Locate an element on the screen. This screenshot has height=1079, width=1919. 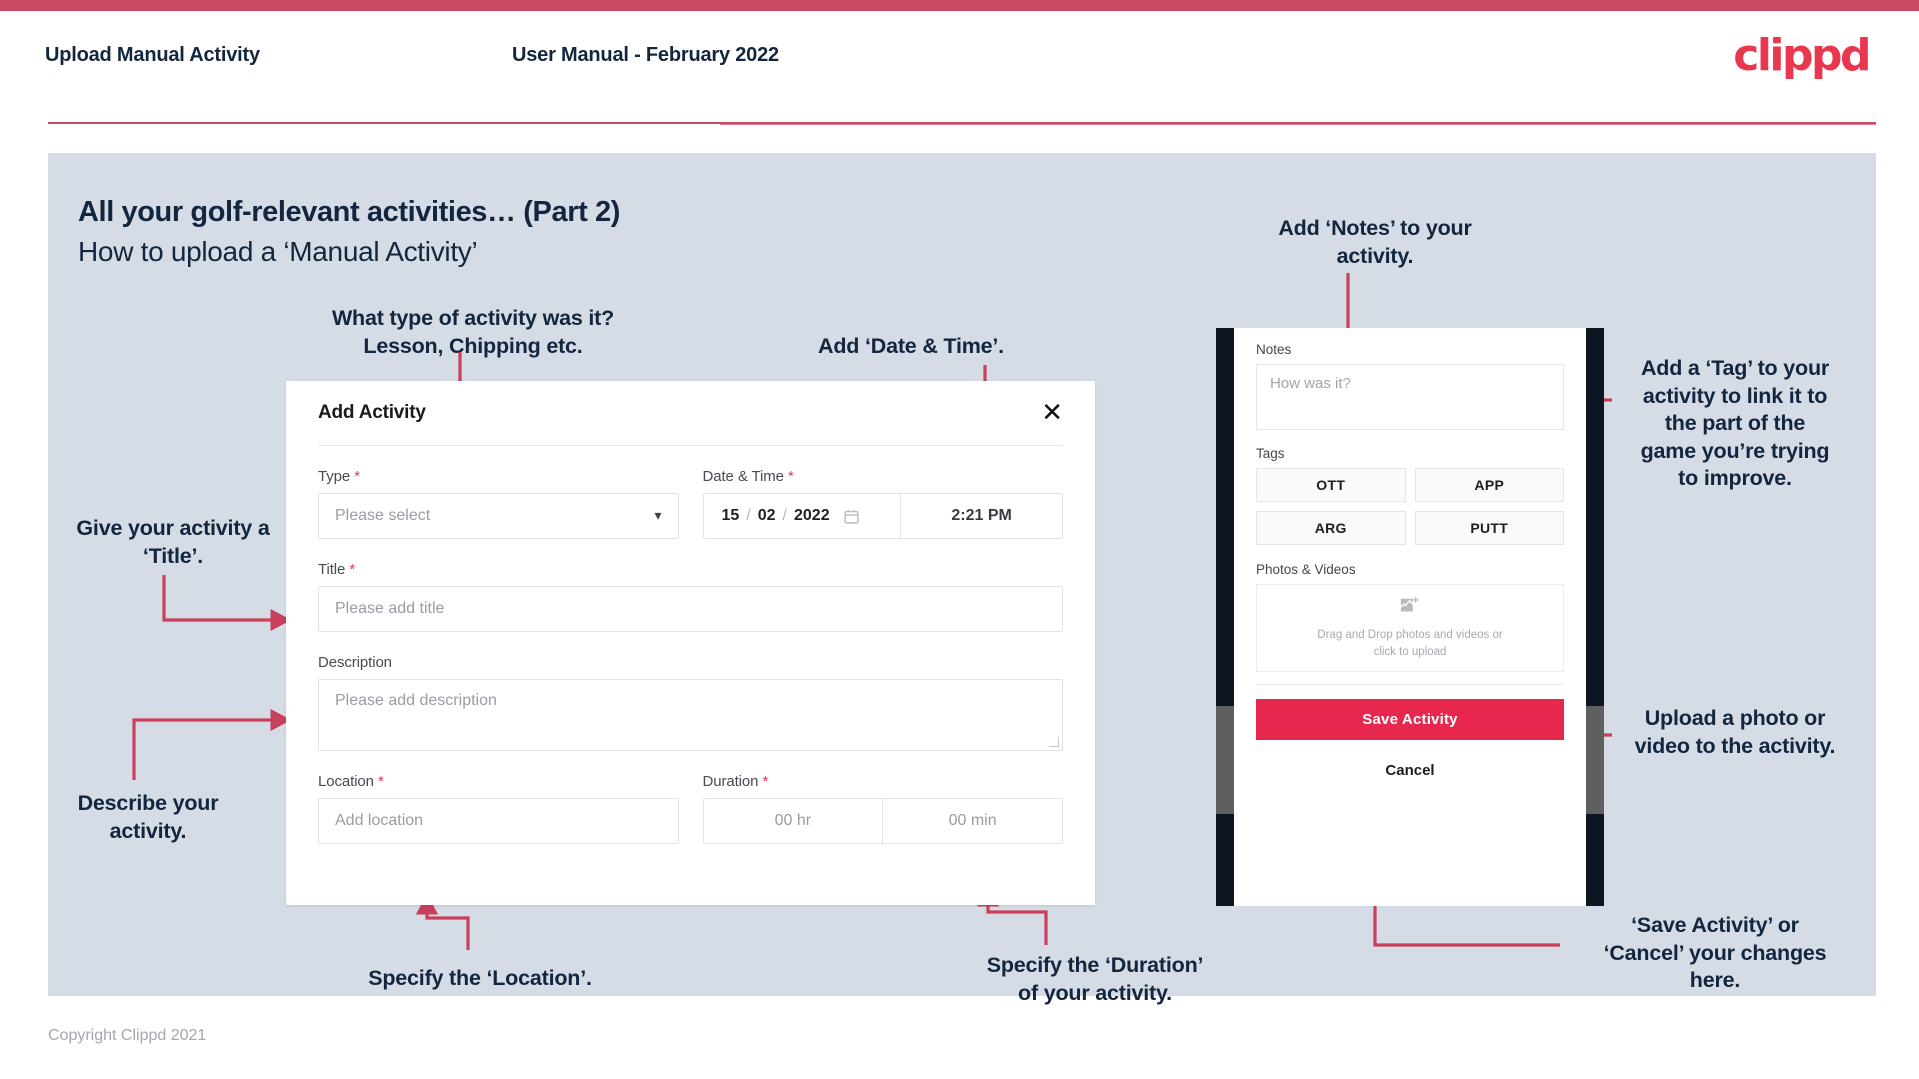
phone-bezel-right-bottom is located at coordinates (1595, 860).